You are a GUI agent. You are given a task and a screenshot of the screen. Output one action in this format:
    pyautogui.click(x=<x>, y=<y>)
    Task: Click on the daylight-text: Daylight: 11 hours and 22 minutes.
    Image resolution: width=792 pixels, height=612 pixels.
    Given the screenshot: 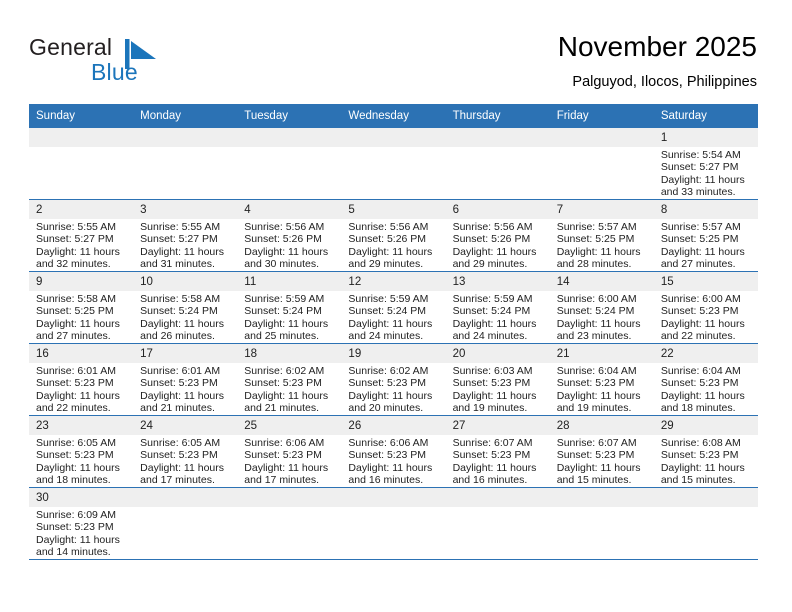 What is the action you would take?
    pyautogui.click(x=702, y=330)
    